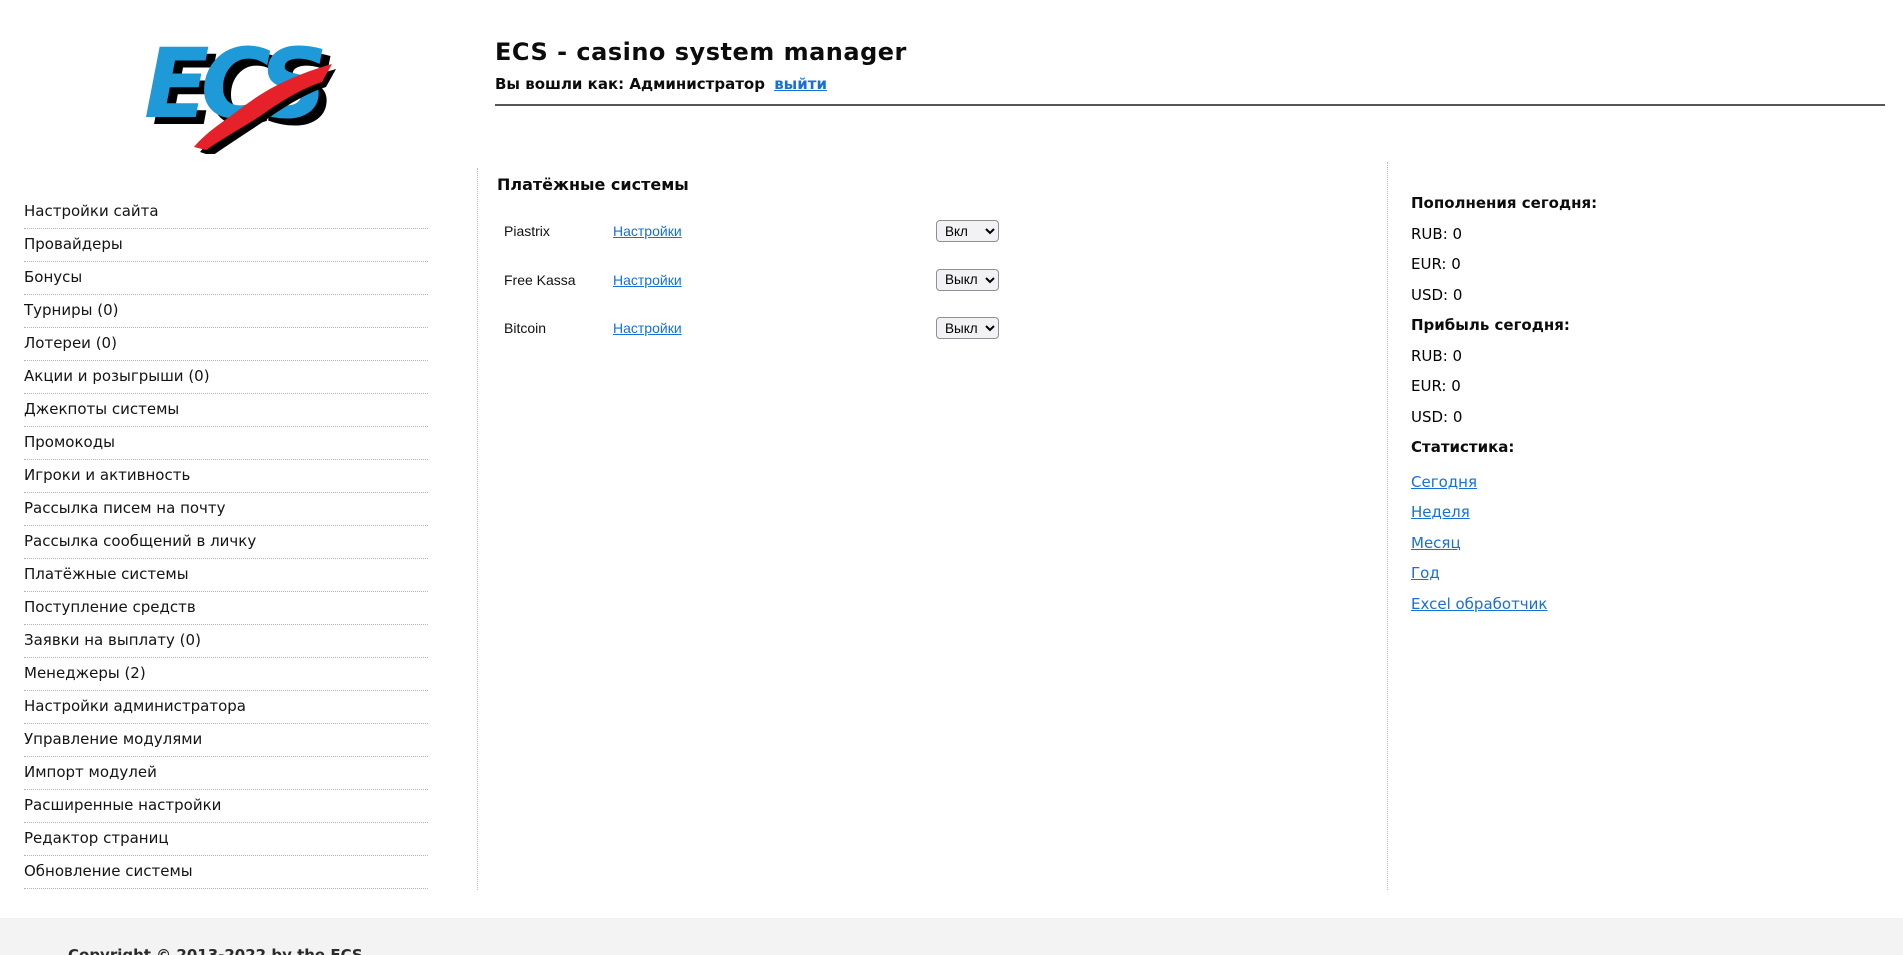 This screenshot has width=1903, height=955. What do you see at coordinates (1576, 604) in the screenshot?
I see `statistics-link-line: Excel обработчик` at bounding box center [1576, 604].